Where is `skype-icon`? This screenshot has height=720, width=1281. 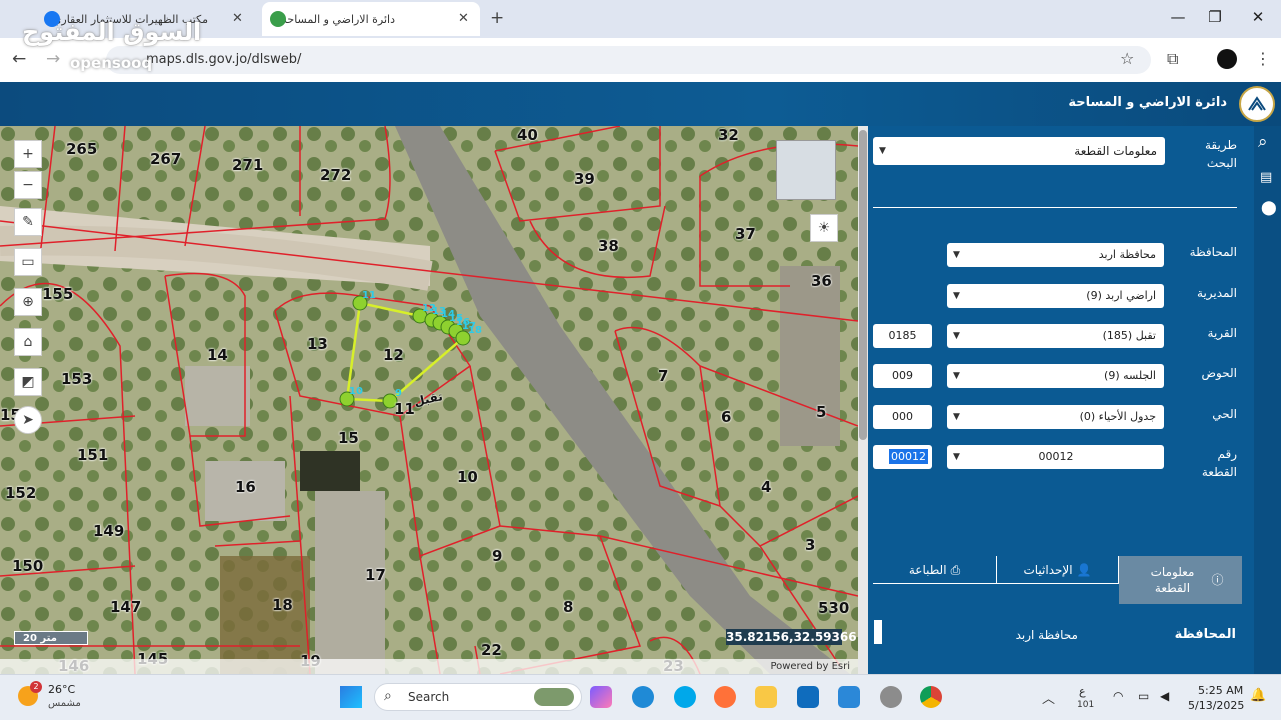
skype-icon is located at coordinates (685, 697).